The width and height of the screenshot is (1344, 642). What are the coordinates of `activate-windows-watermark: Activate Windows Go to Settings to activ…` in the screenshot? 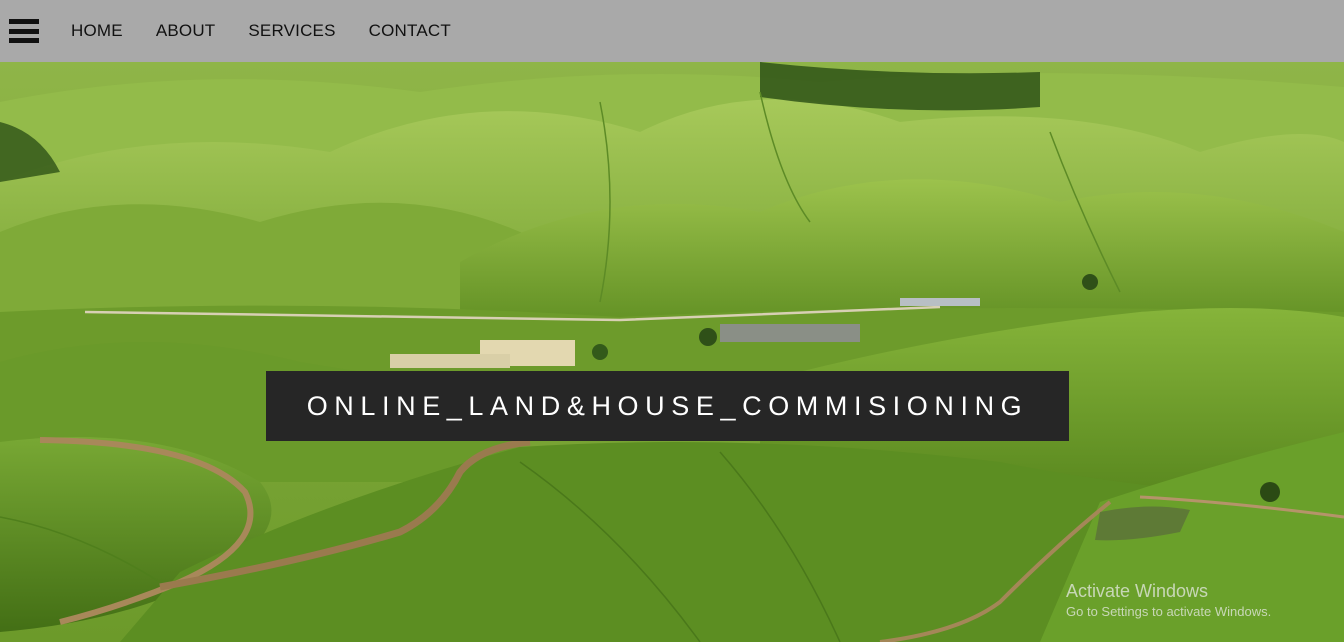 It's located at (1168, 600).